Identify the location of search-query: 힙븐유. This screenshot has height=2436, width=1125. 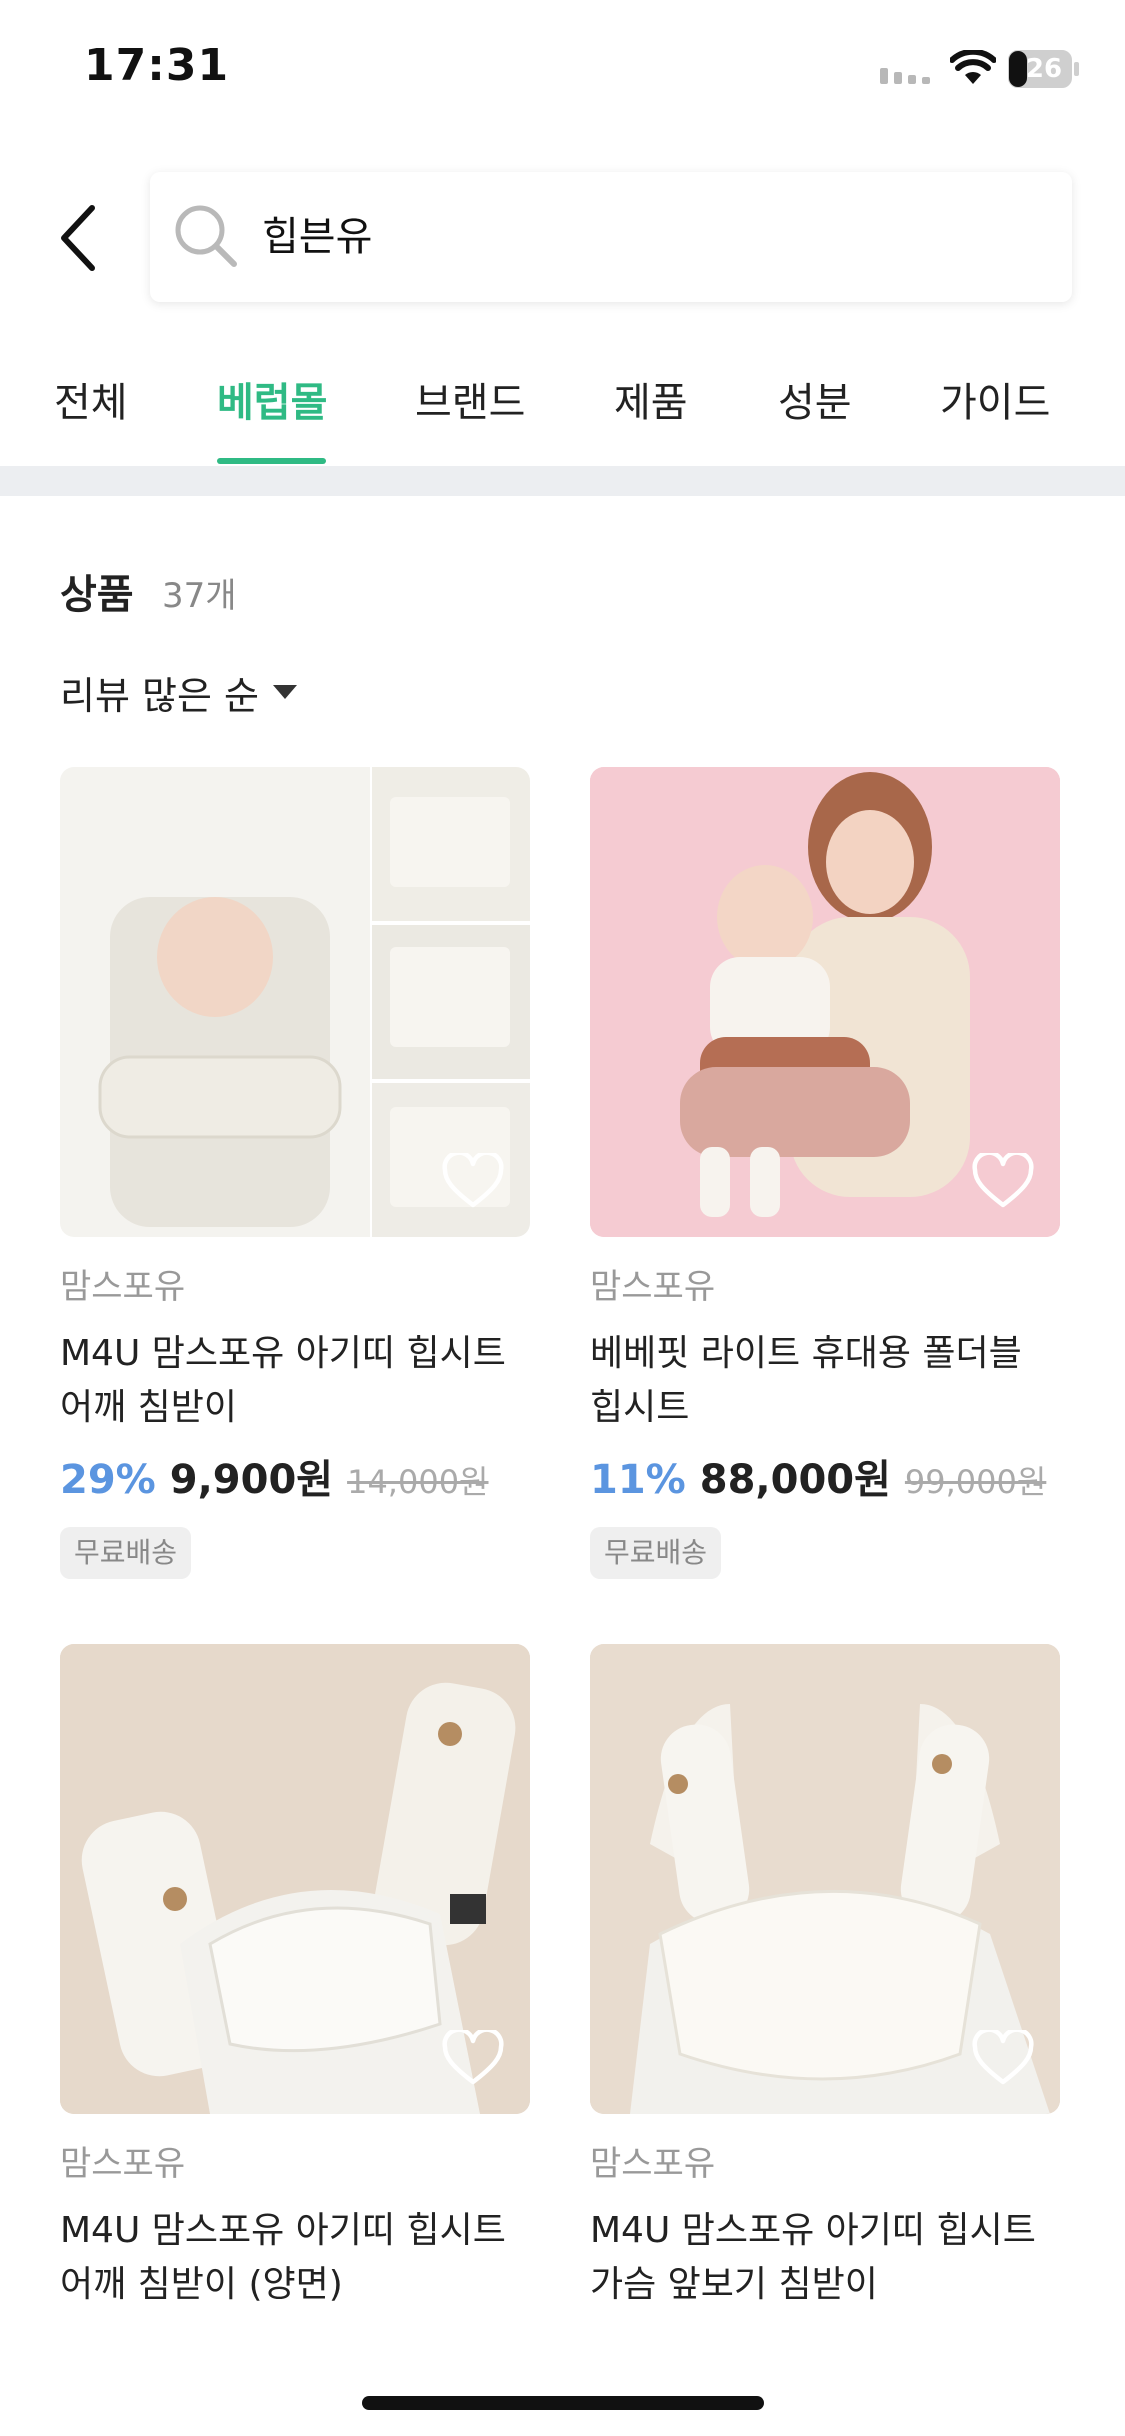
(317, 237).